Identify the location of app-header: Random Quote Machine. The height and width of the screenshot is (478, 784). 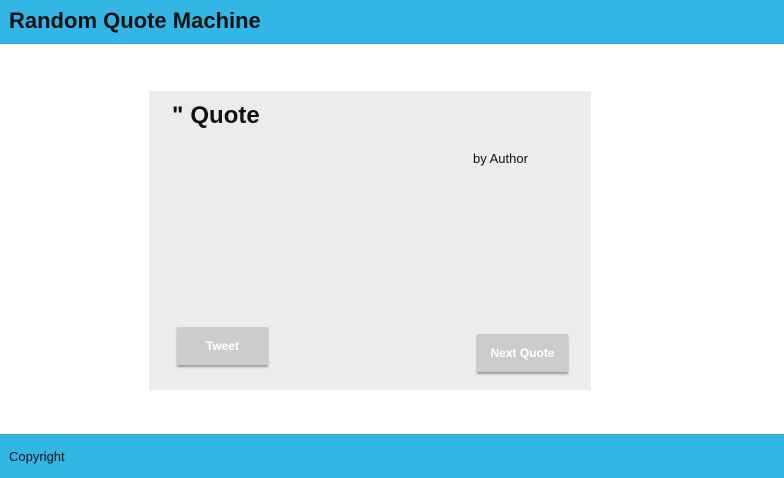
(392, 22).